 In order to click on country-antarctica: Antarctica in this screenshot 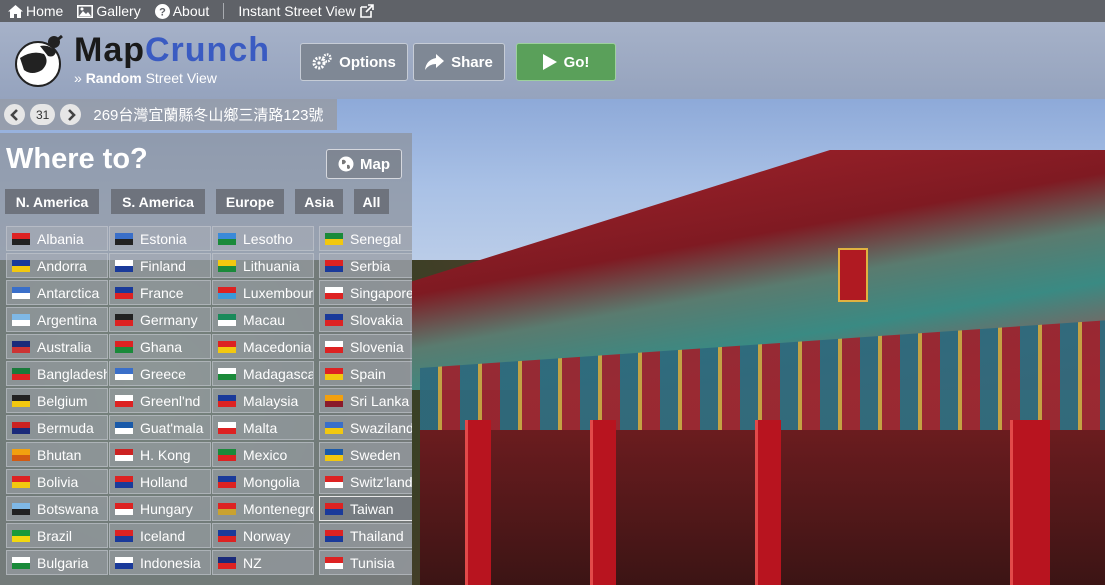, I will do `click(57, 292)`.